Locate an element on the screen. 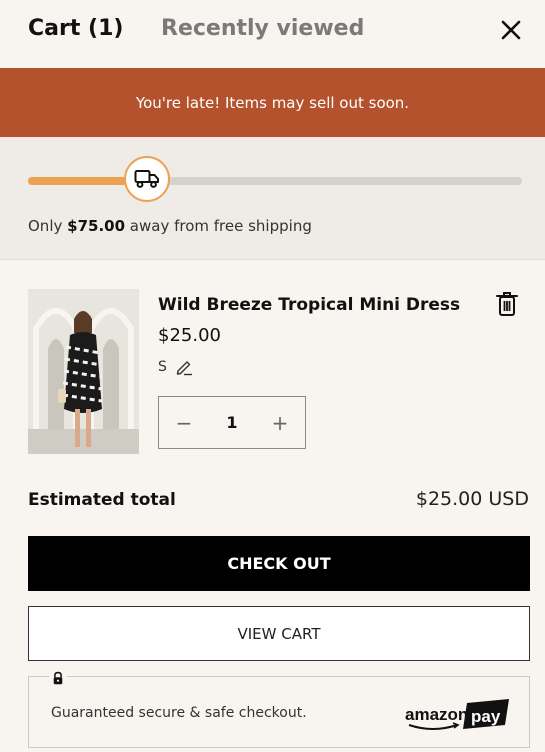 The width and height of the screenshot is (545, 752). amazon-pay-wordmark: amazon is located at coordinates (436, 714).